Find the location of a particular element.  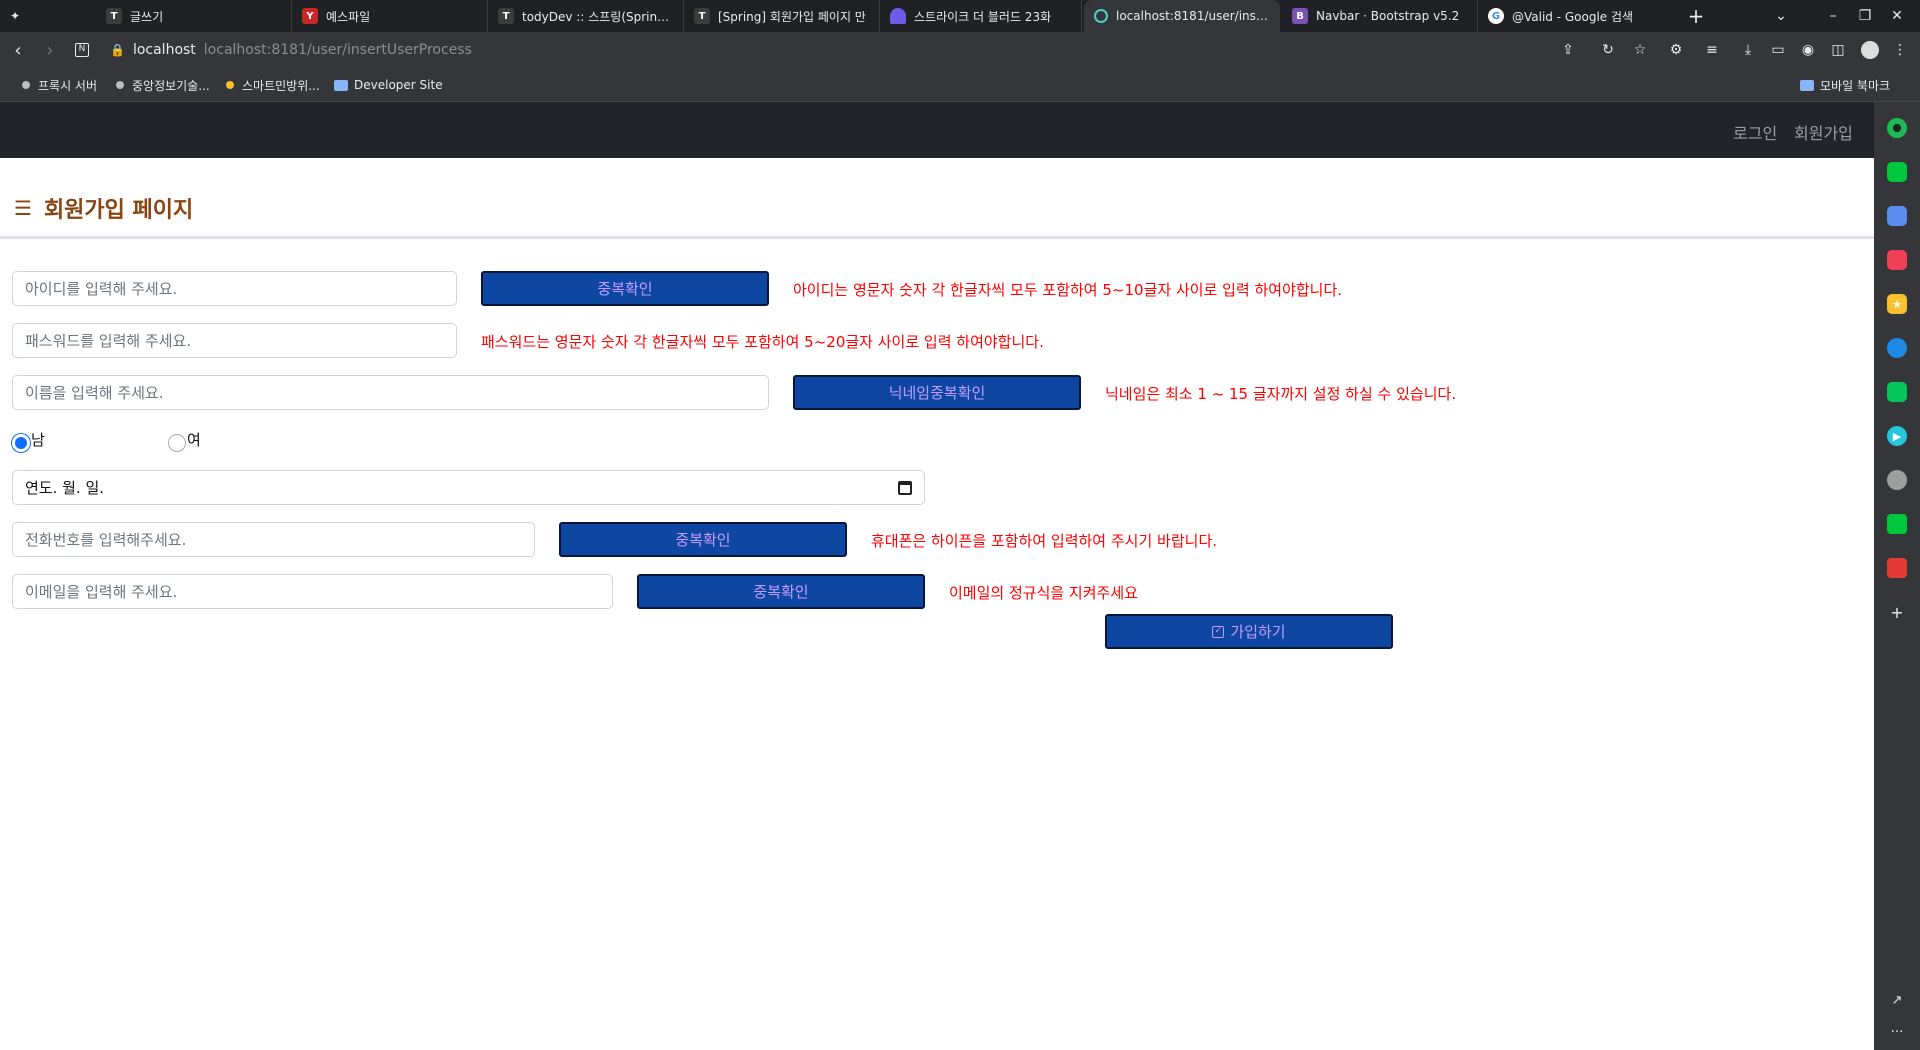

download-icon: ⤓ is located at coordinates (1748, 50).